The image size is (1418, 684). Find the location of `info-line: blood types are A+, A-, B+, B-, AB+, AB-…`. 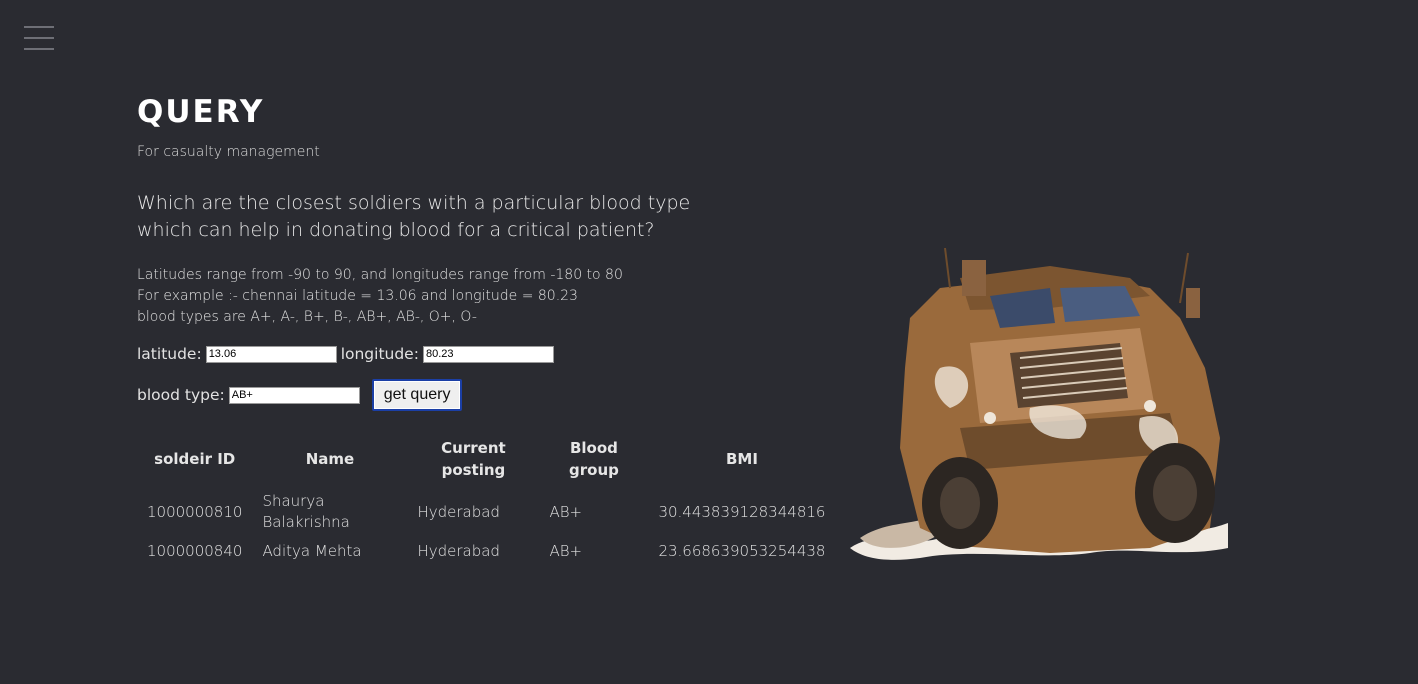

info-line: blood types are A+, A-, B+, B-, AB+, AB-… is located at coordinates (307, 317).